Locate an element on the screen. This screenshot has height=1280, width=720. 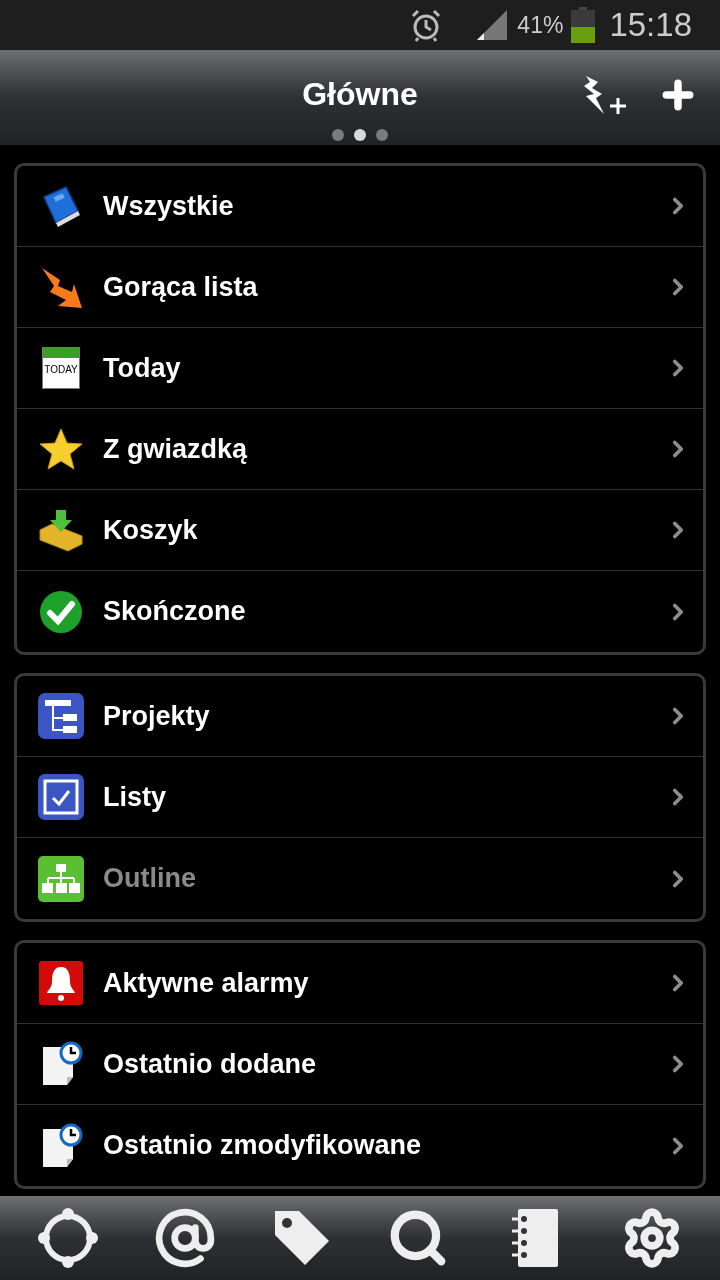
battery-percent: 41% is located at coordinates (540, 25).